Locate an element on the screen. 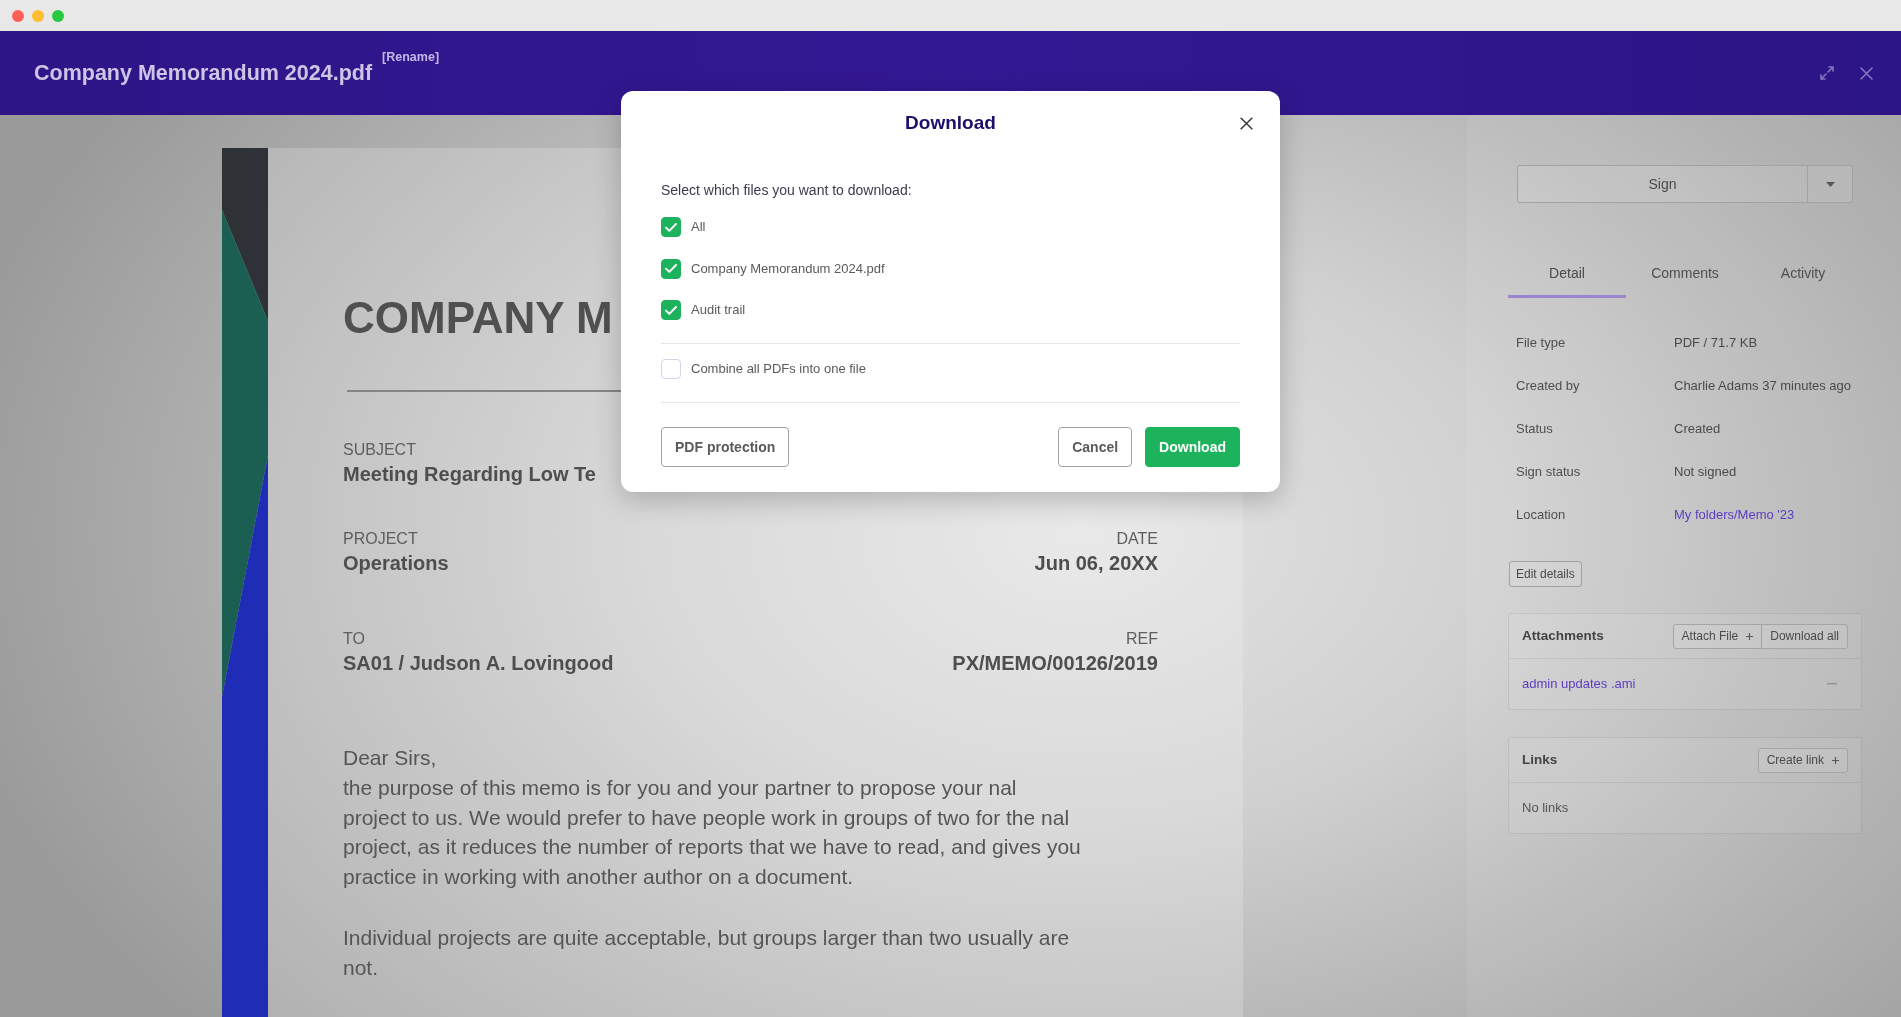 The image size is (1901, 1017). field-label: REF is located at coordinates (1142, 639).